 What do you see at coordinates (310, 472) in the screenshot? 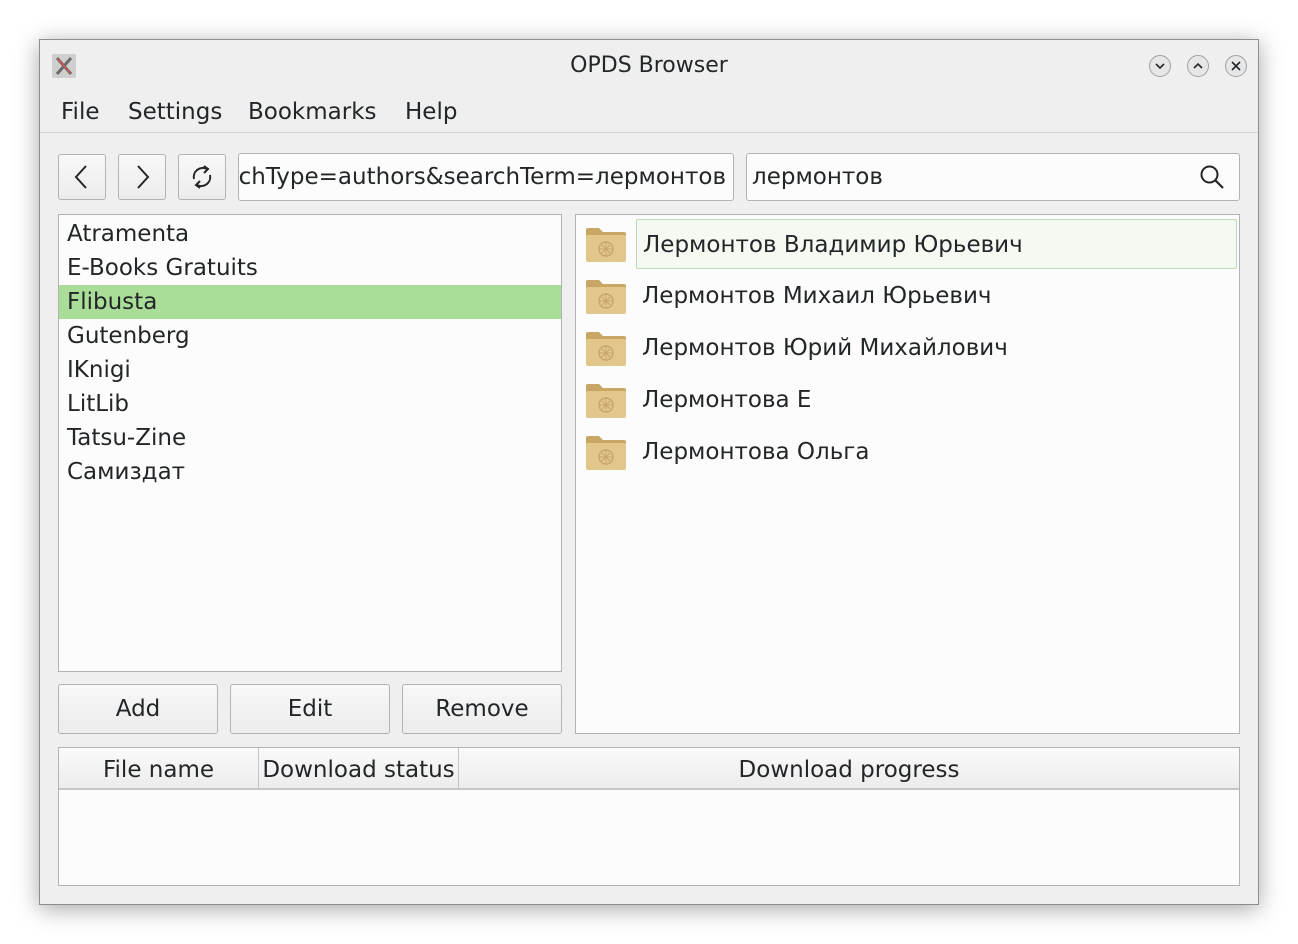
I see `catalog-item-samizdat: Самиздат` at bounding box center [310, 472].